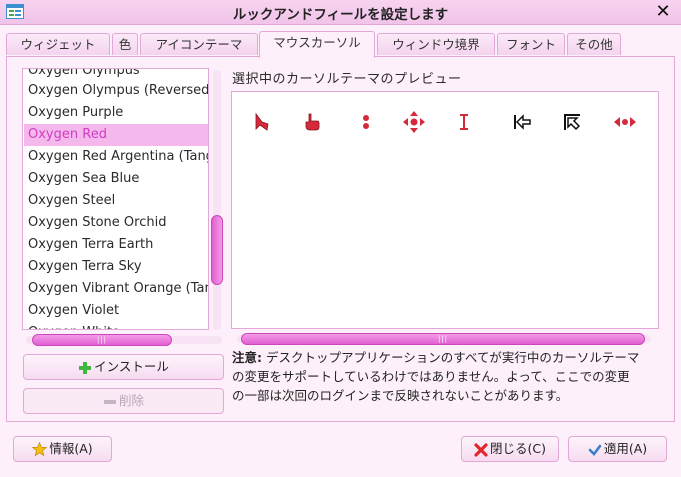 The width and height of the screenshot is (681, 477). Describe the element at coordinates (625, 448) in the screenshot. I see `apply-label: 適用(A)` at that location.